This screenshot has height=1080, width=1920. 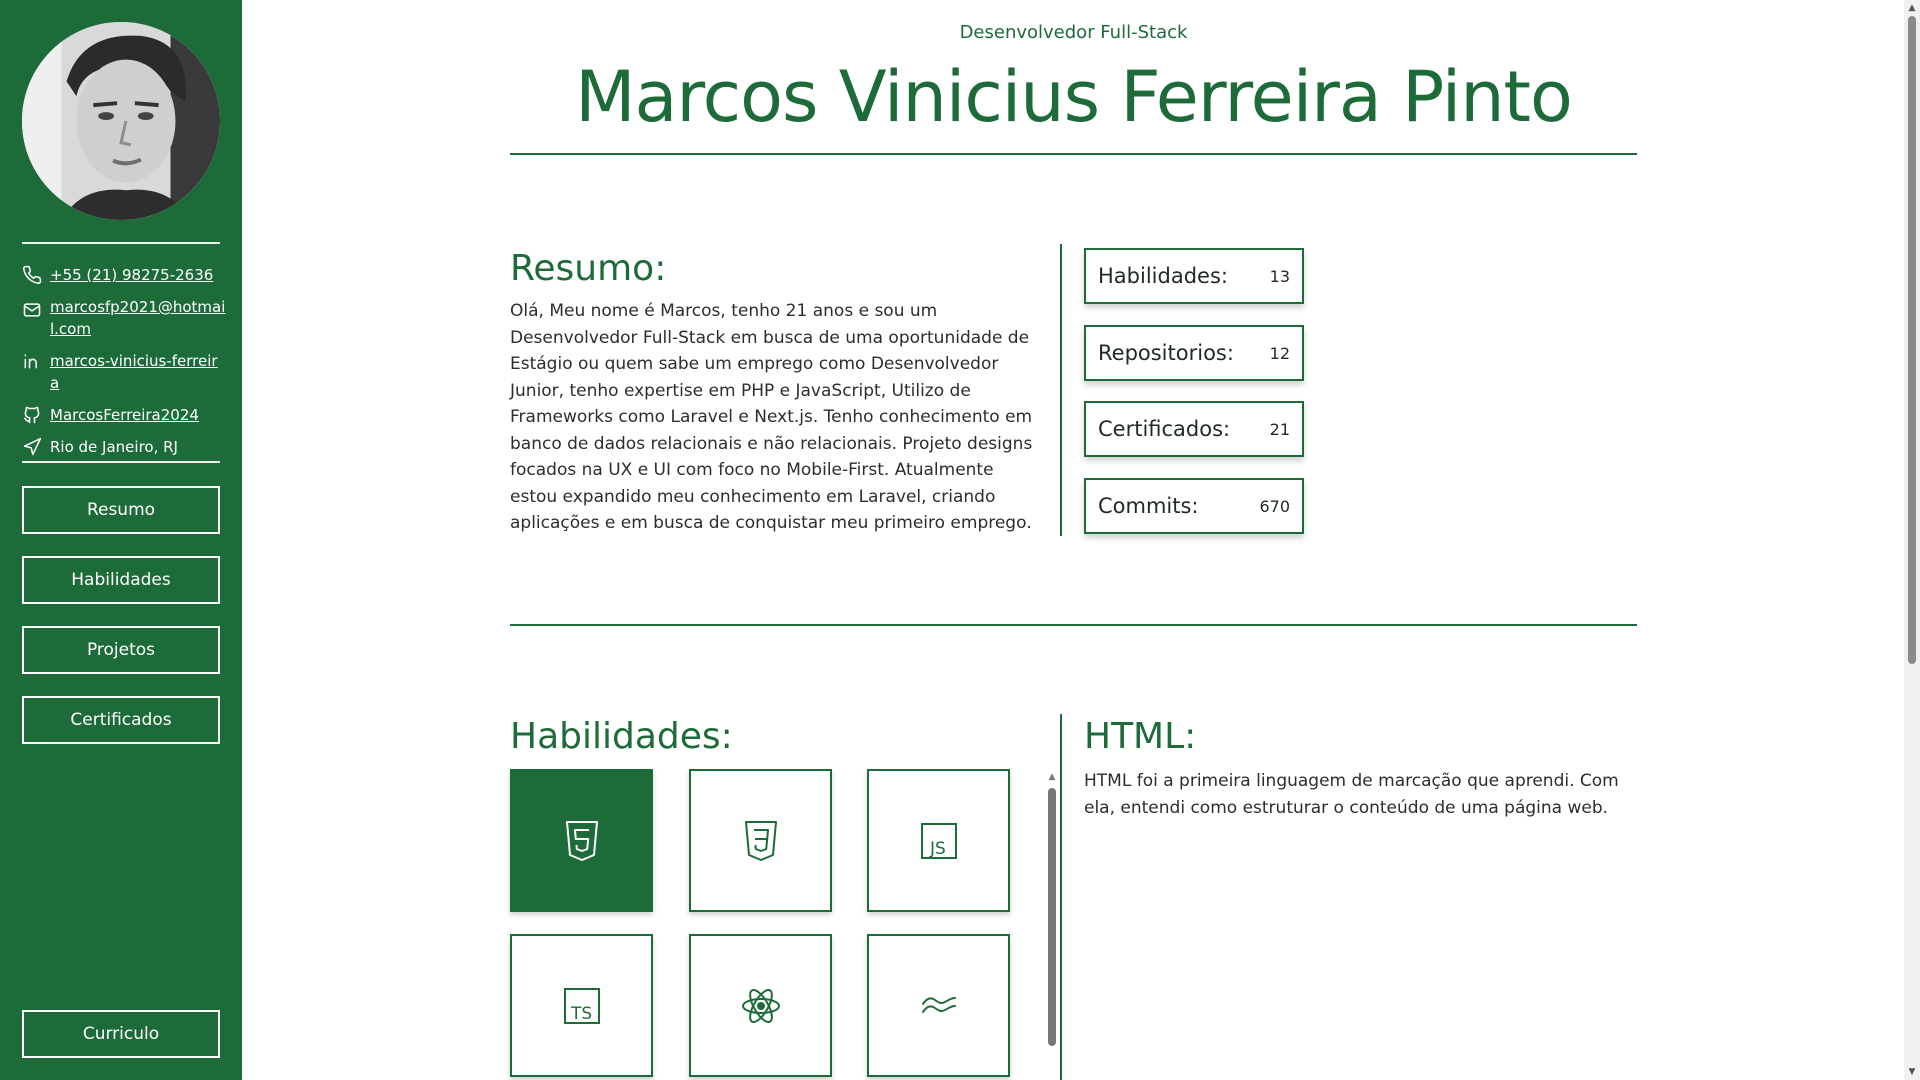 I want to click on tailwind-icon, so click(x=938, y=1004).